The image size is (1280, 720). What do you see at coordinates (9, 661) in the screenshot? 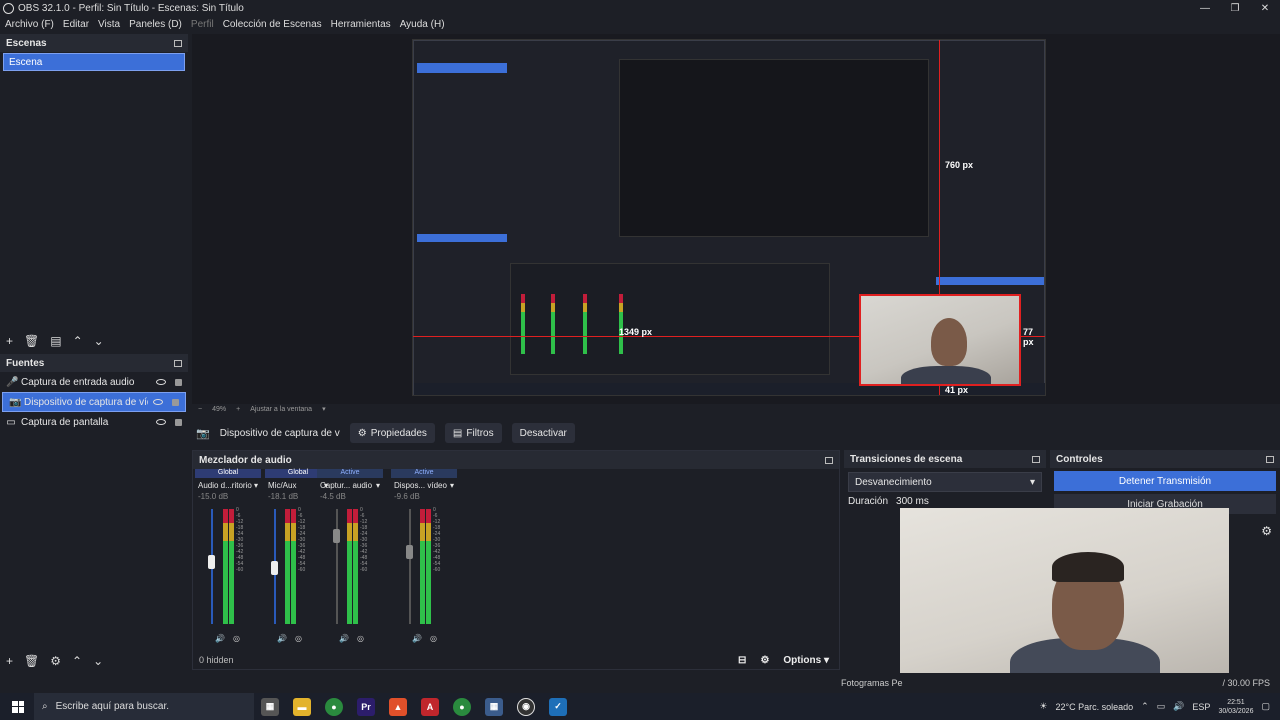
I see `add-source-icon: +` at bounding box center [9, 661].